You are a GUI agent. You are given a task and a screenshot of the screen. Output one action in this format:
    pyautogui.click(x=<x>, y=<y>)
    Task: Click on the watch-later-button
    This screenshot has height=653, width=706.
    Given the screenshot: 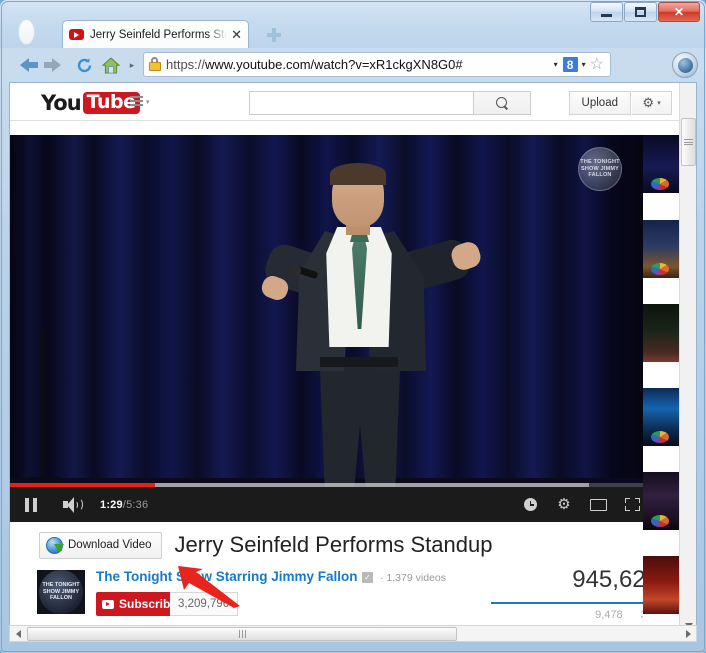 What is the action you would take?
    pyautogui.click(x=530, y=504)
    